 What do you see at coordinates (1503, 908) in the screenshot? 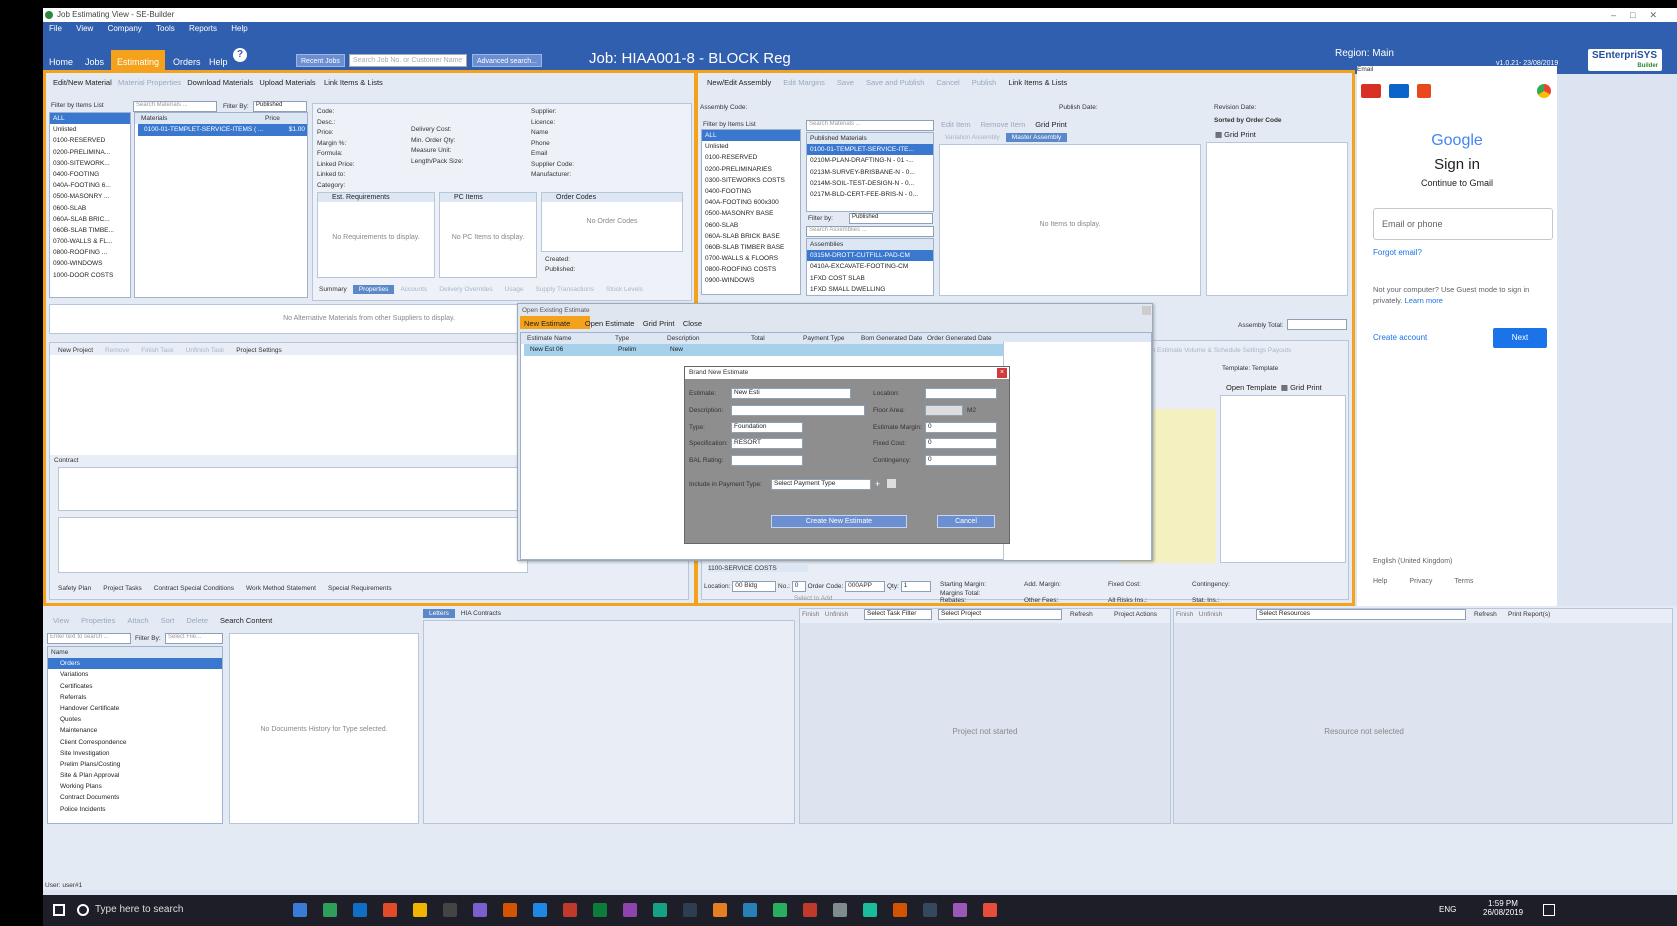
I see `clock: 1:59 PM 26/08/2019` at bounding box center [1503, 908].